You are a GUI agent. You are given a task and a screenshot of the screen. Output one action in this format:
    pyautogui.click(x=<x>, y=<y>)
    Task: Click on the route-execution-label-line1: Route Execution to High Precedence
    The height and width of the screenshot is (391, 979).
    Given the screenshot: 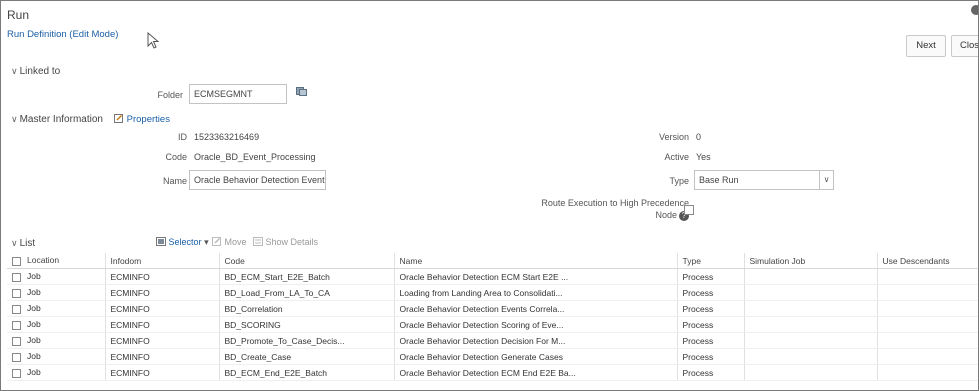 What is the action you would take?
    pyautogui.click(x=615, y=203)
    